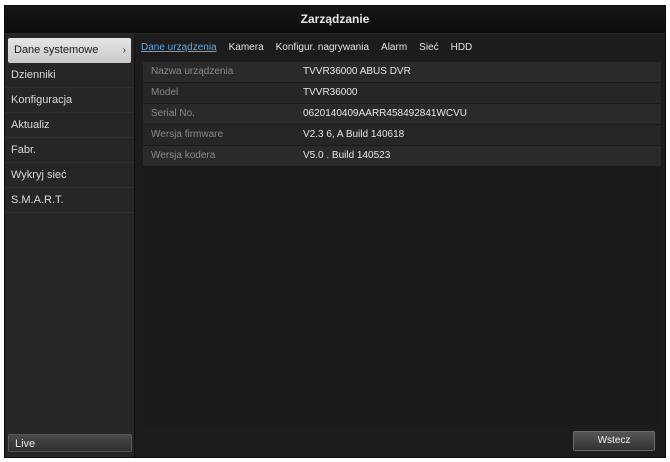 The height and width of the screenshot is (462, 670). What do you see at coordinates (347, 155) in the screenshot?
I see `encoder-value: V5.0 . Build 140523` at bounding box center [347, 155].